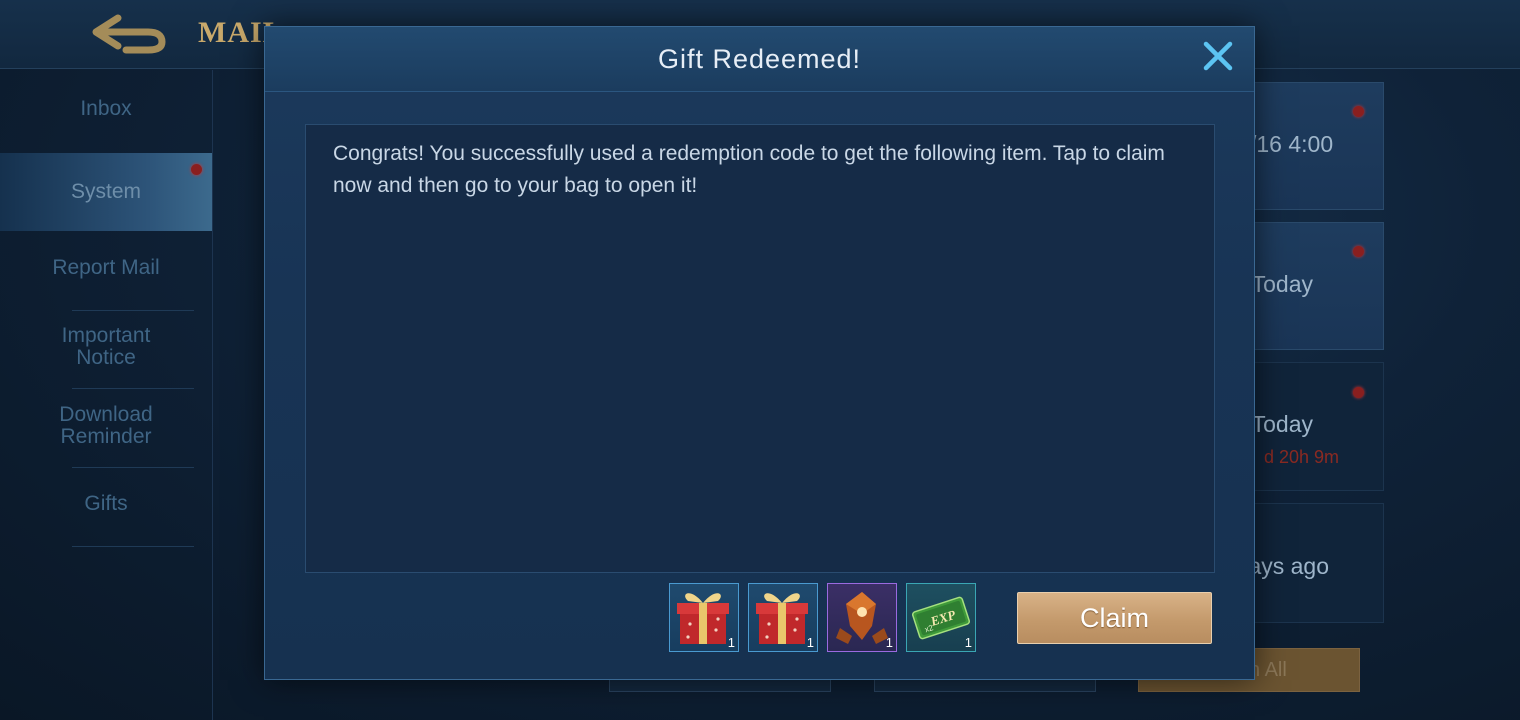 The width and height of the screenshot is (1520, 720). What do you see at coordinates (1288, 566) in the screenshot?
I see `mail-date: ays ago` at bounding box center [1288, 566].